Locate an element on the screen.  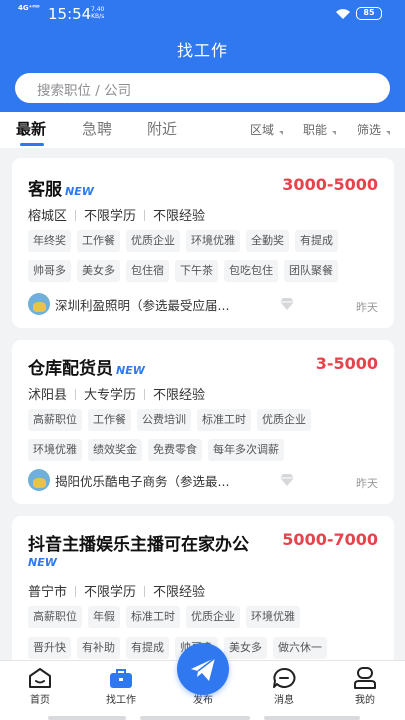
job-salary: 5000-7000 is located at coordinates (330, 539).